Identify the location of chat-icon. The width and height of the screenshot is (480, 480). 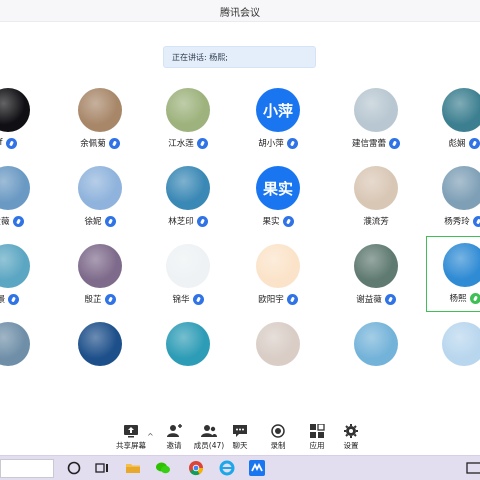
(240, 431).